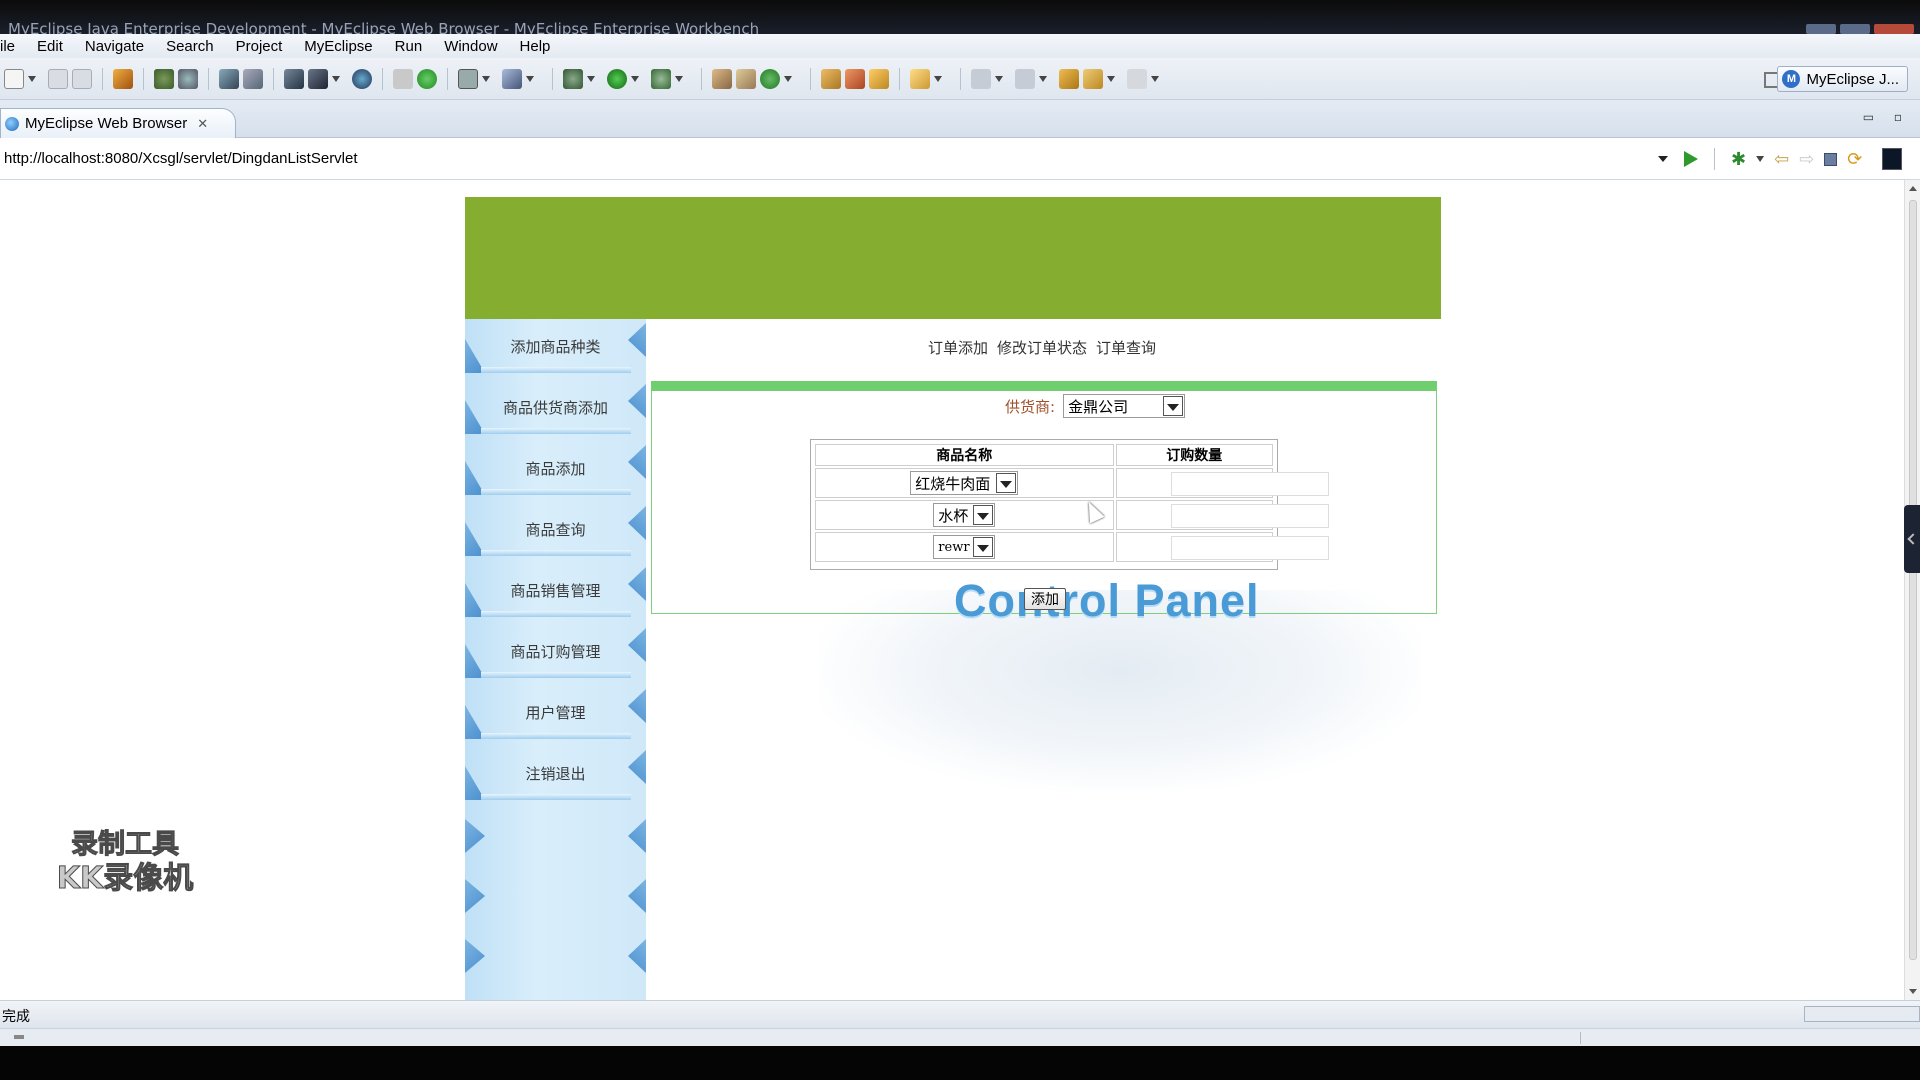 This screenshot has width=1920, height=1080. I want to click on supplier-select: 金鼎公司, so click(1124, 406).